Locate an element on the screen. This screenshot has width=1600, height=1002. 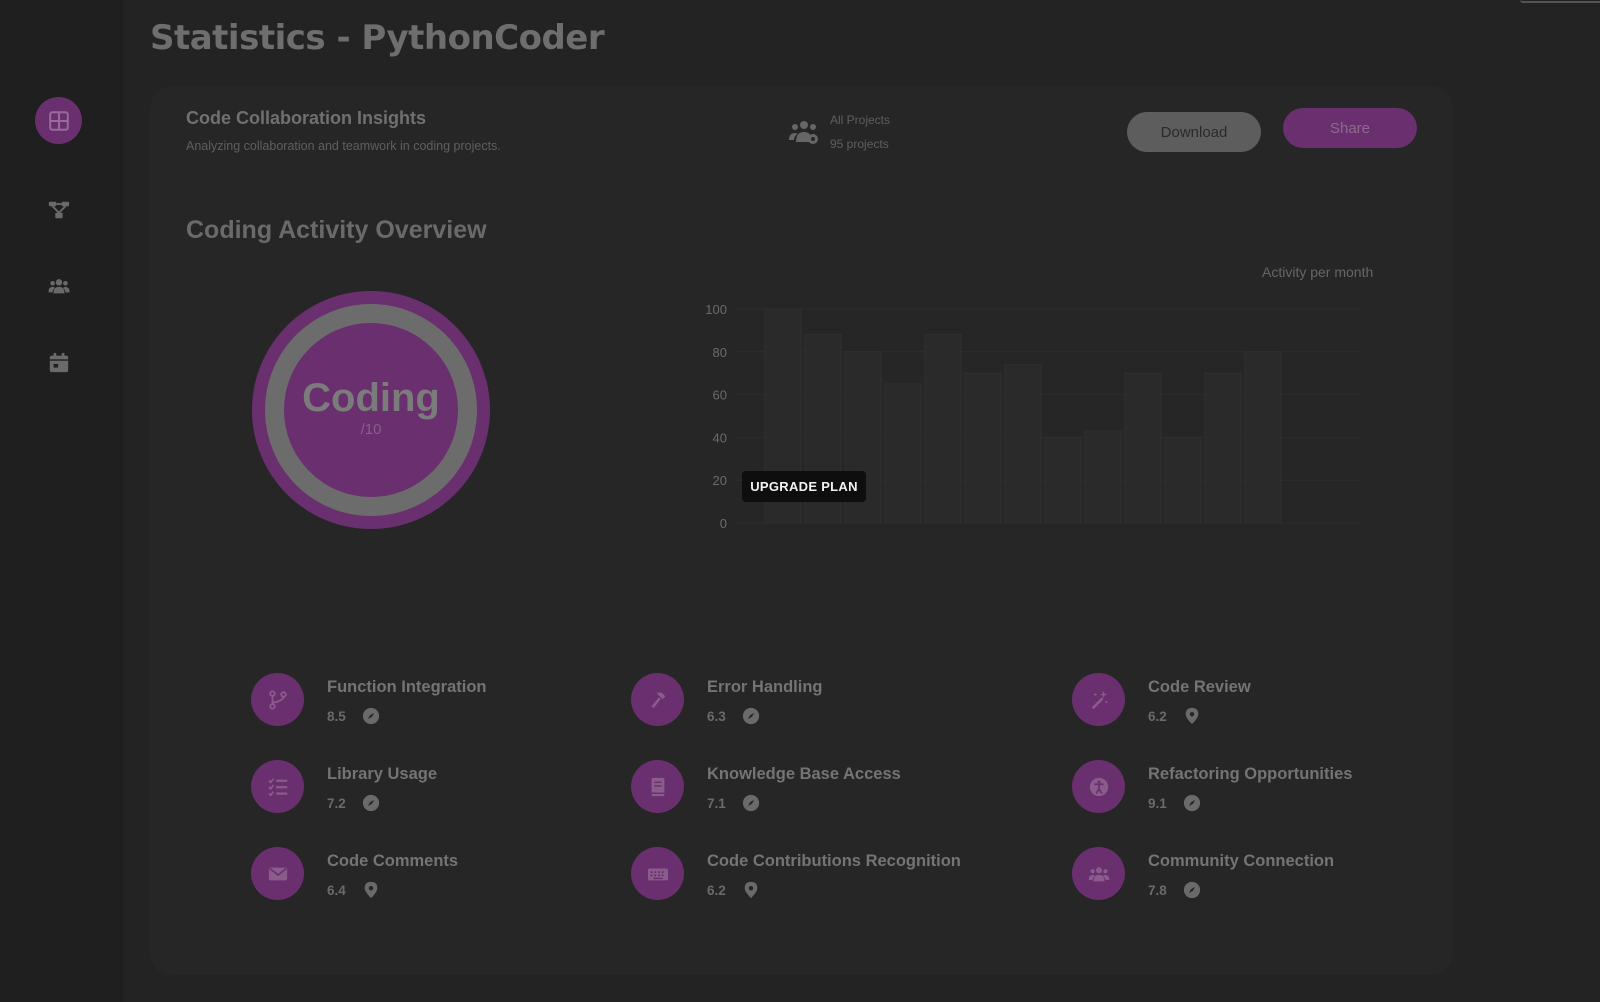
sidebar-item-network is located at coordinates (58, 209).